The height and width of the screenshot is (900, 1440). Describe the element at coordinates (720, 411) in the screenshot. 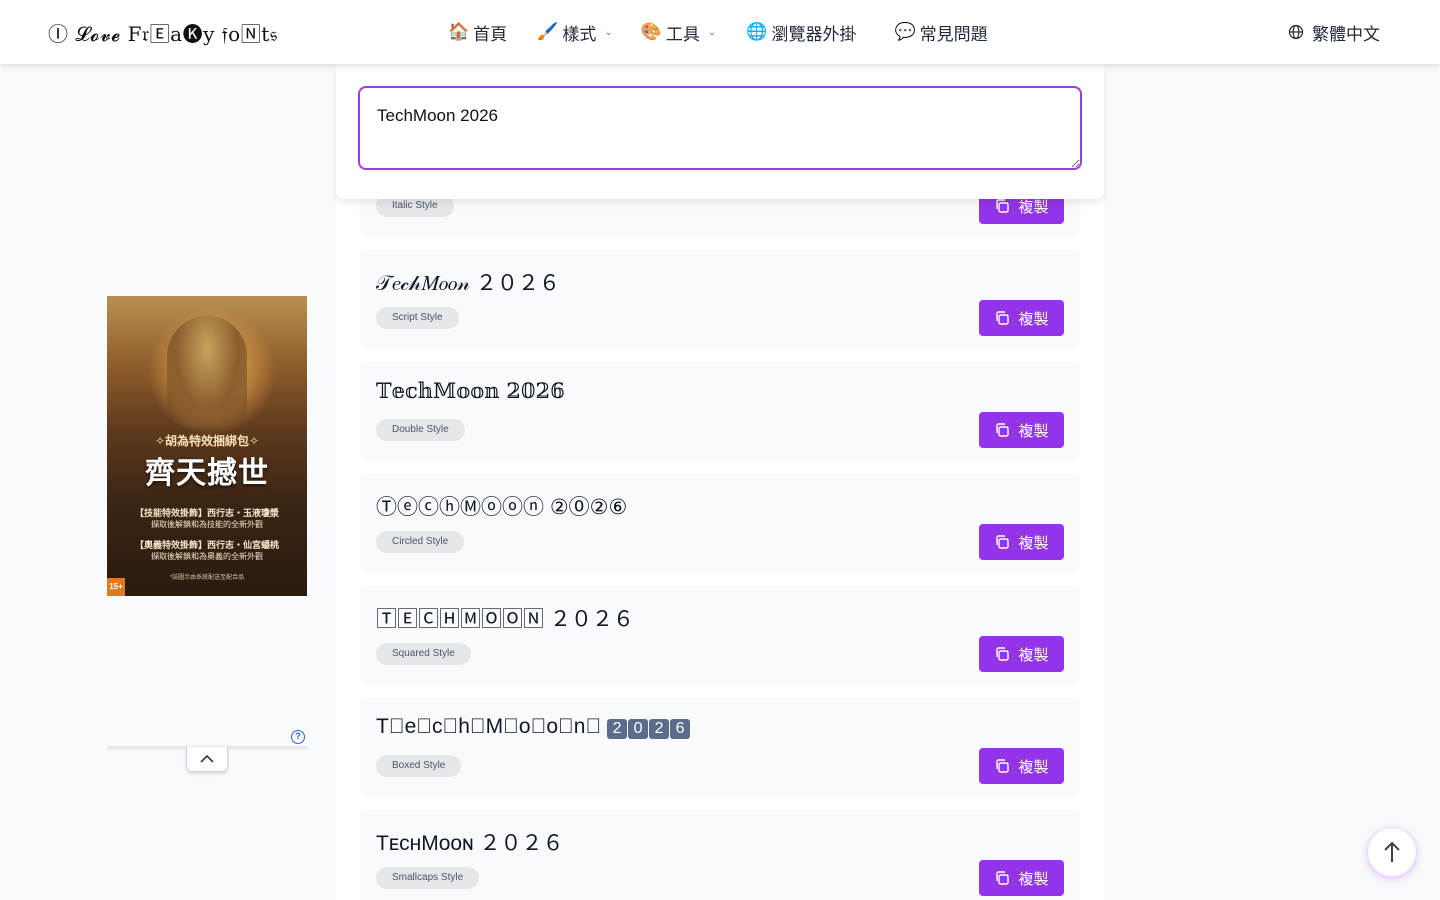

I see `style-card-double: 𝕋𝕖𝕔𝕙𝕄𝕠𝕠𝕟 𝟚𝟘𝟚𝟞 Double Style 複製` at that location.